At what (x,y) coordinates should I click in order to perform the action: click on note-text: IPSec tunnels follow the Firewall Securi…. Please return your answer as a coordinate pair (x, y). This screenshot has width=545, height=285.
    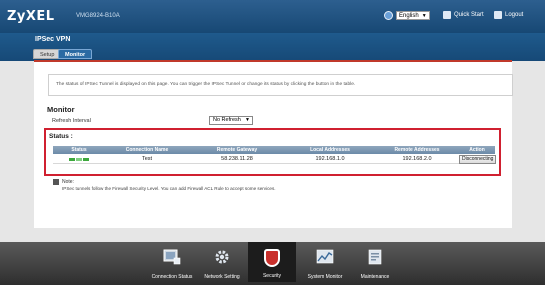
    Looking at the image, I should click on (169, 188).